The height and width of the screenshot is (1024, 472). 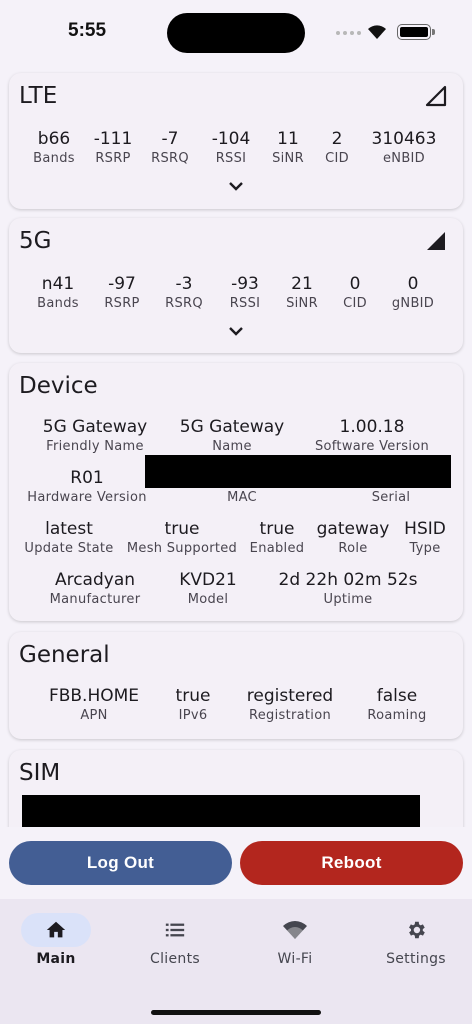 I want to click on device-title: Device, so click(x=58, y=386).